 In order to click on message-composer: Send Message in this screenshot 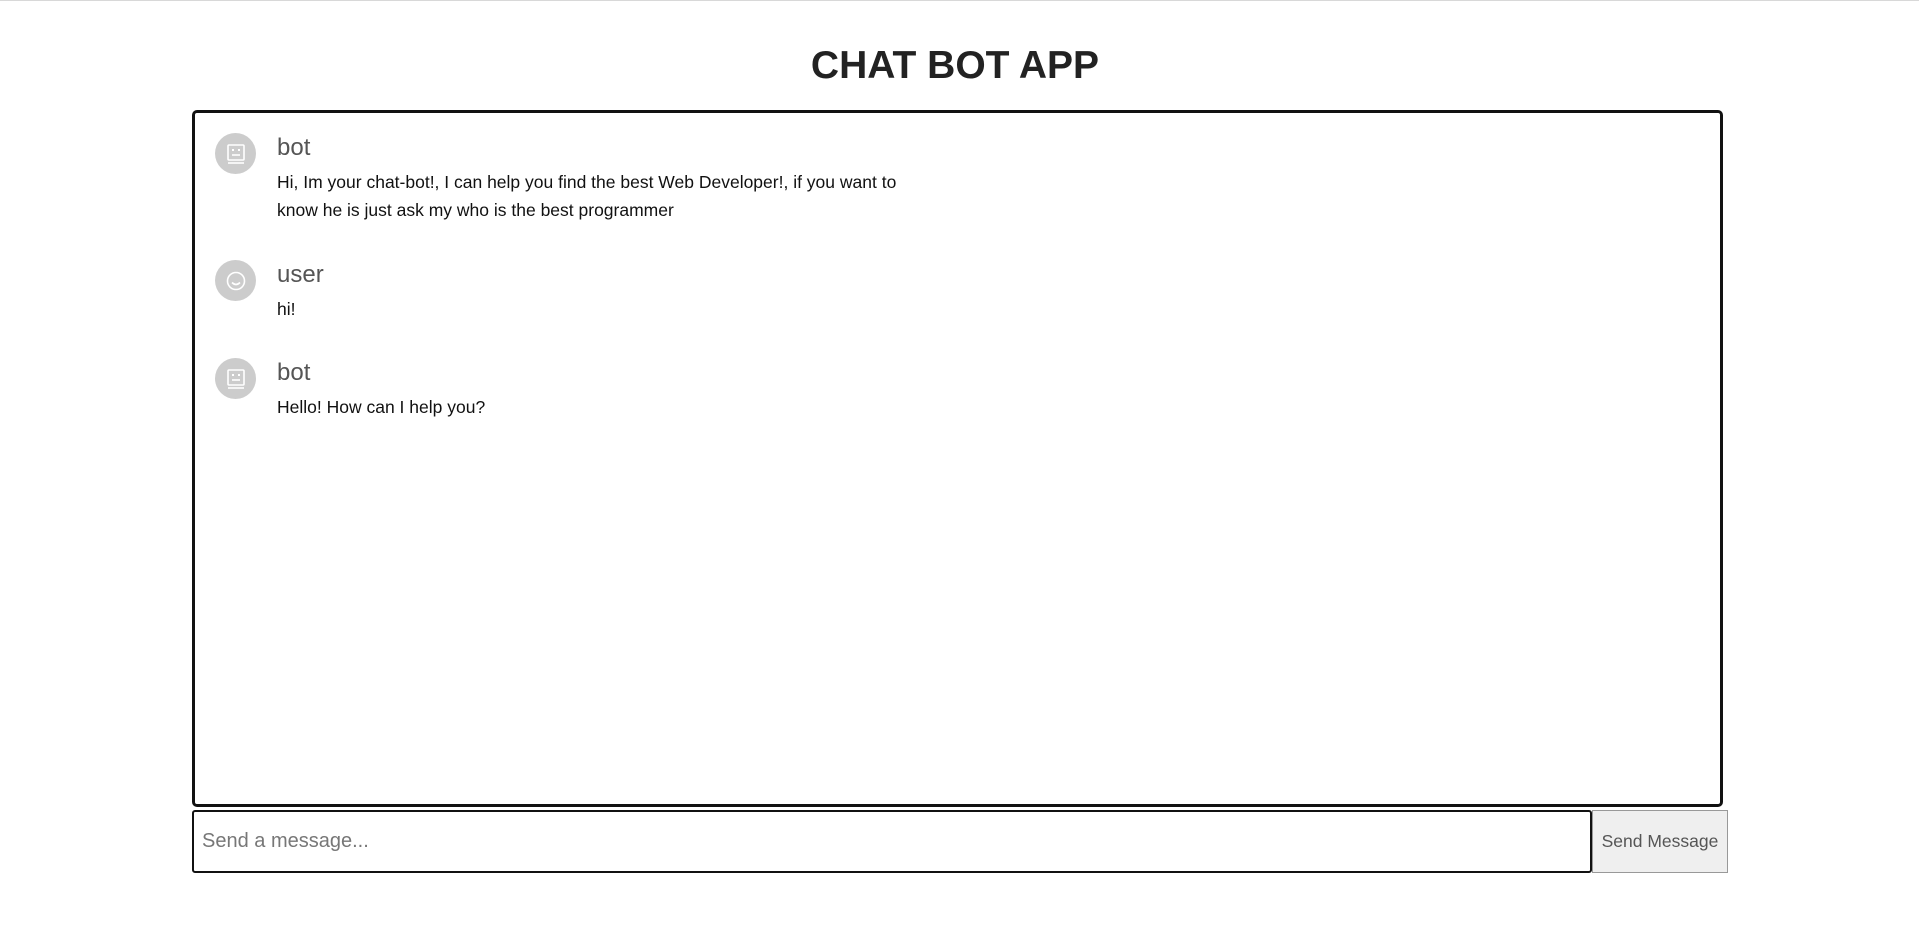, I will do `click(960, 841)`.